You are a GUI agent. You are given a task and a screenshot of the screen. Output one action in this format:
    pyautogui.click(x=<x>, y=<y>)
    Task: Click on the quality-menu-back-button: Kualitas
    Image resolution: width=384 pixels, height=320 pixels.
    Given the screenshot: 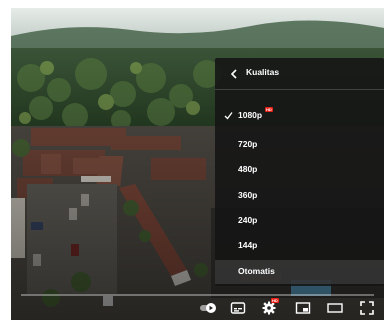 What is the action you would take?
    pyautogui.click(x=299, y=74)
    